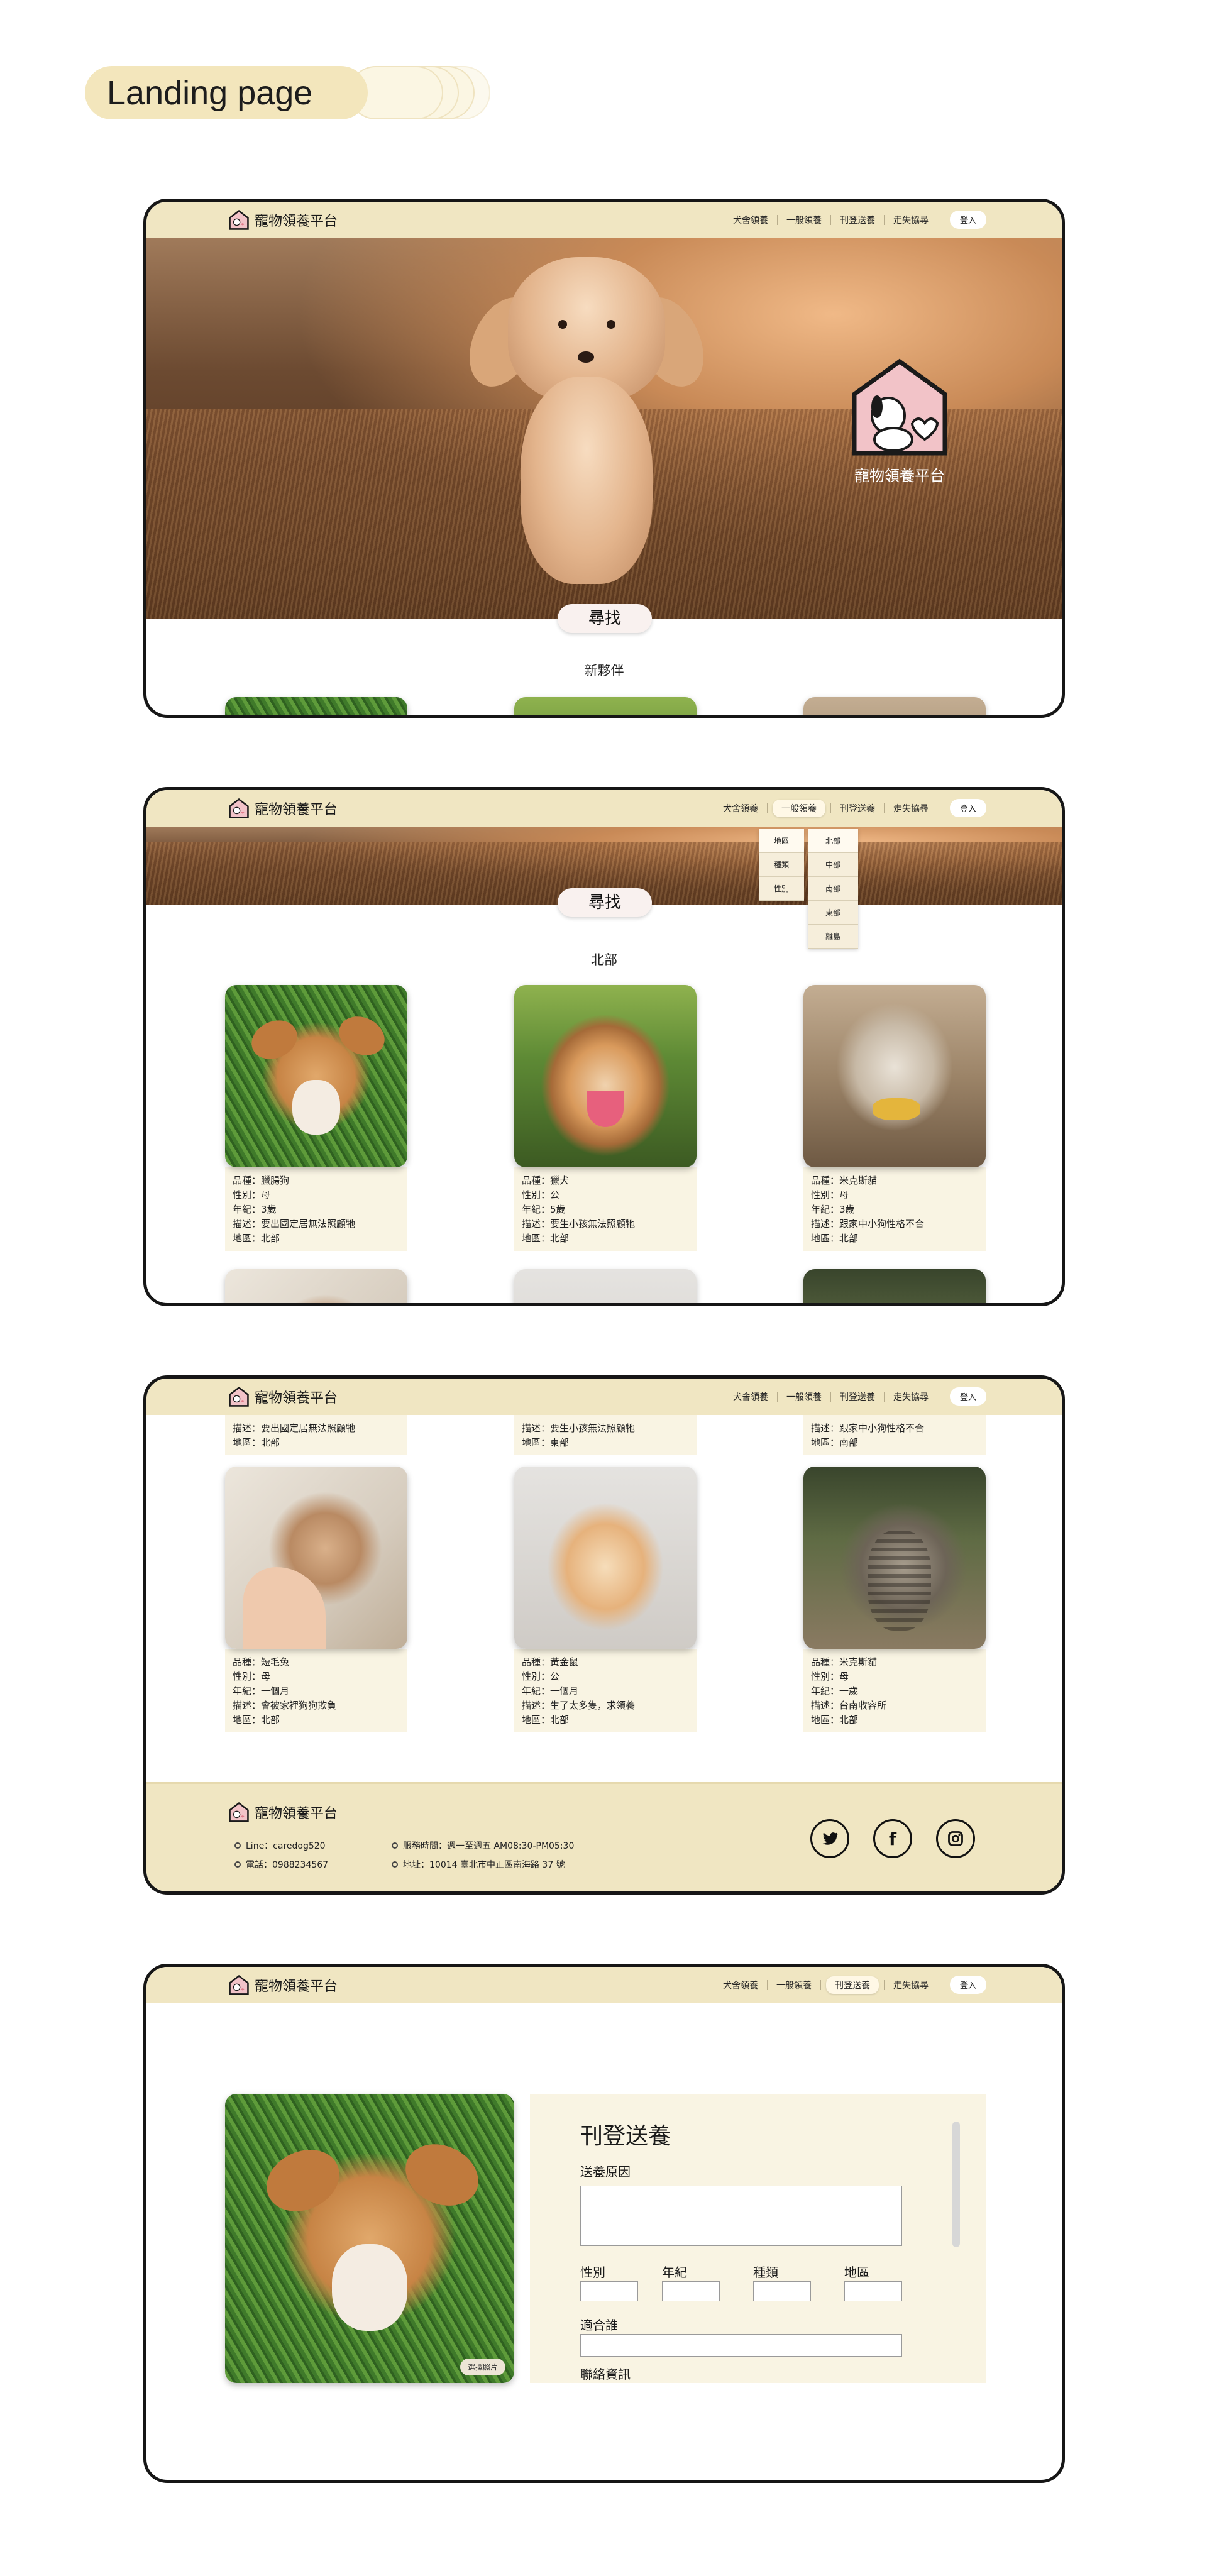  I want to click on hero-brand-logo: 寵物領養平台, so click(900, 422).